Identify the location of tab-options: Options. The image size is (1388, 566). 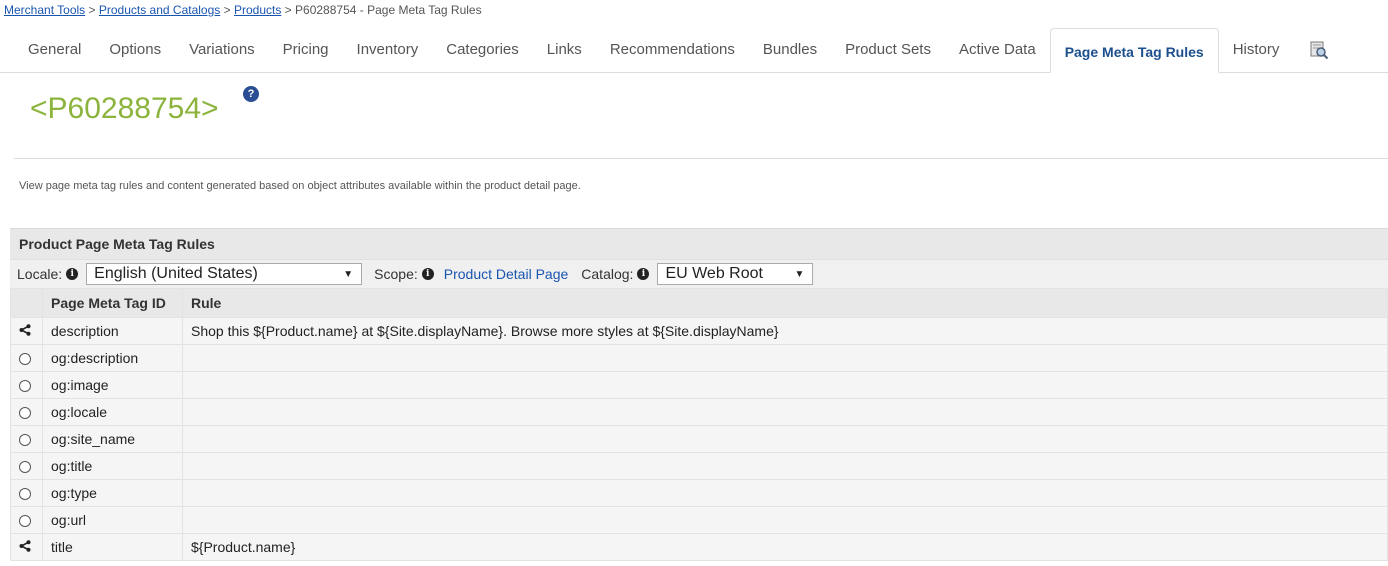
(135, 50).